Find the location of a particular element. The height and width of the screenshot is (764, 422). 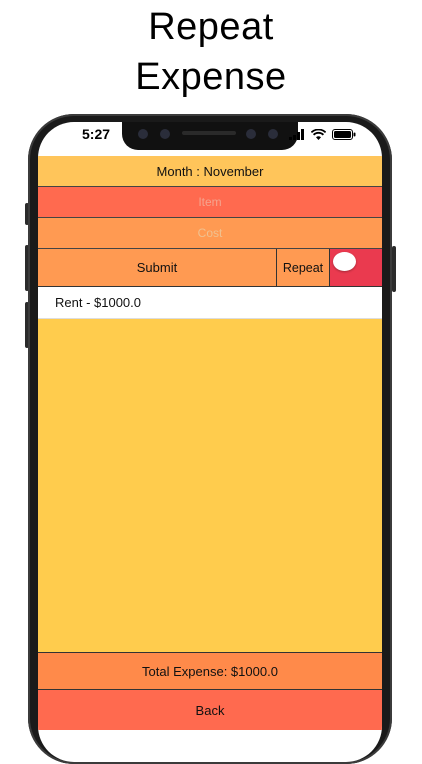

repeat-label-cell: Repeat is located at coordinates (303, 267).